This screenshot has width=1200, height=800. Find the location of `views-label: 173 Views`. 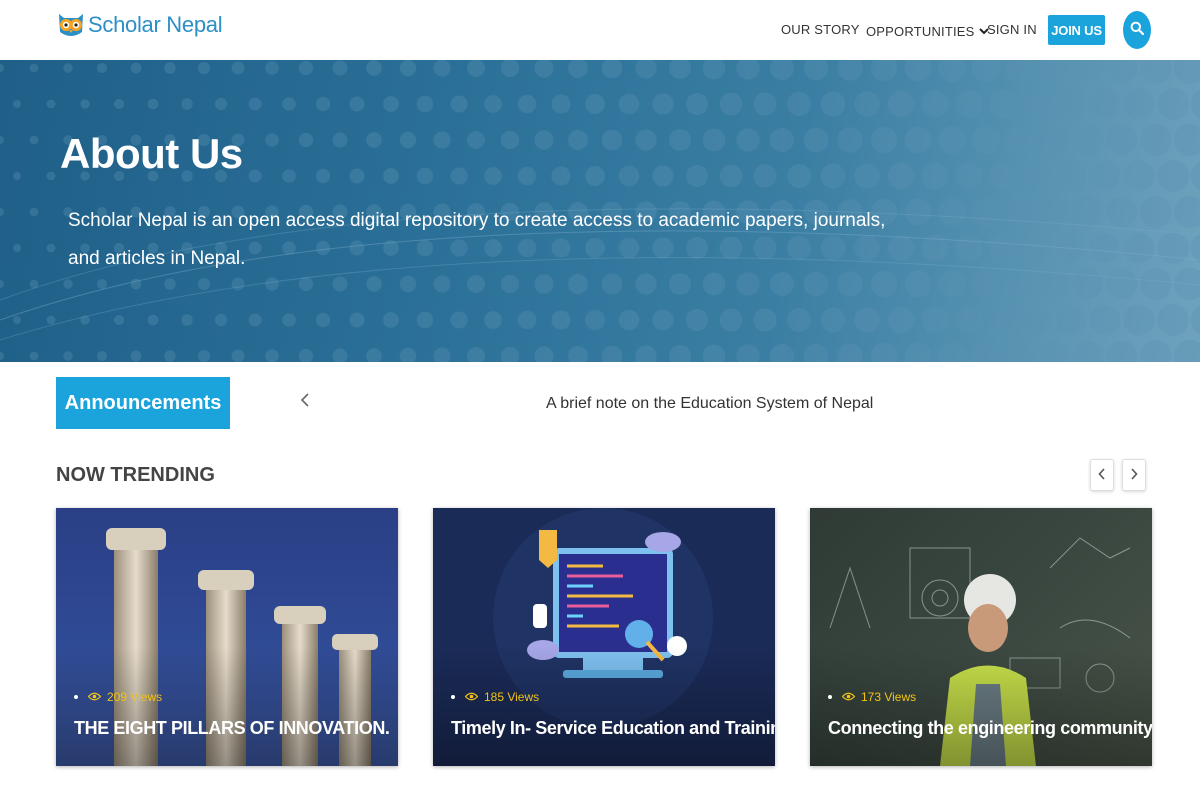

views-label: 173 Views is located at coordinates (889, 697).